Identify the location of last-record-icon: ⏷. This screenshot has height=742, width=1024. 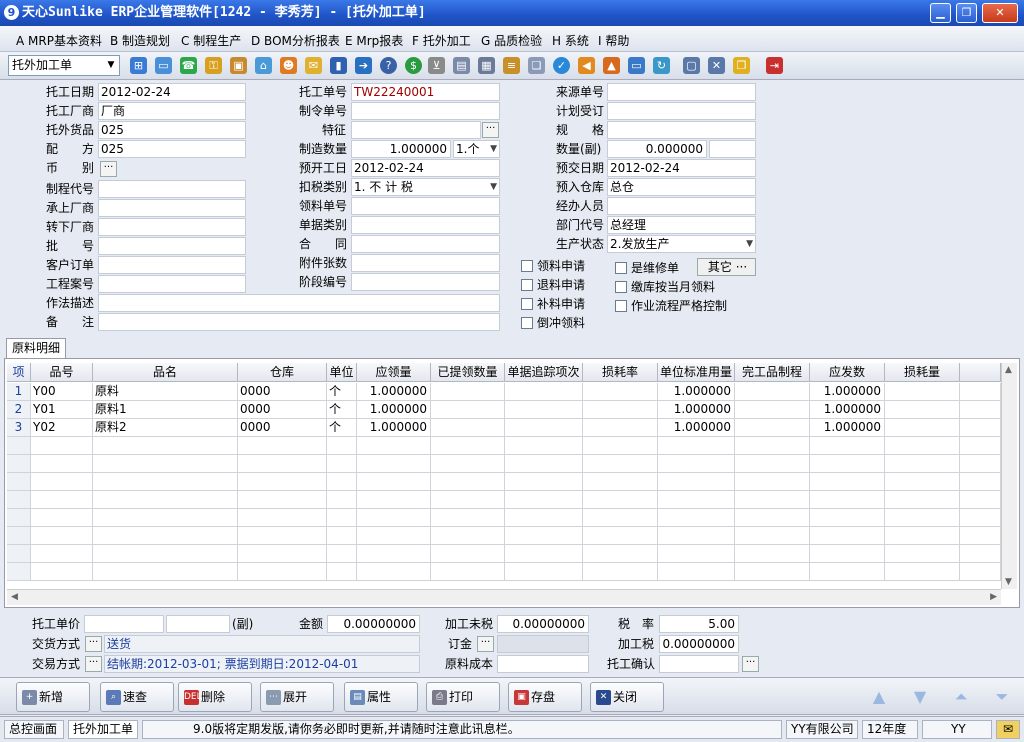
(1002, 697).